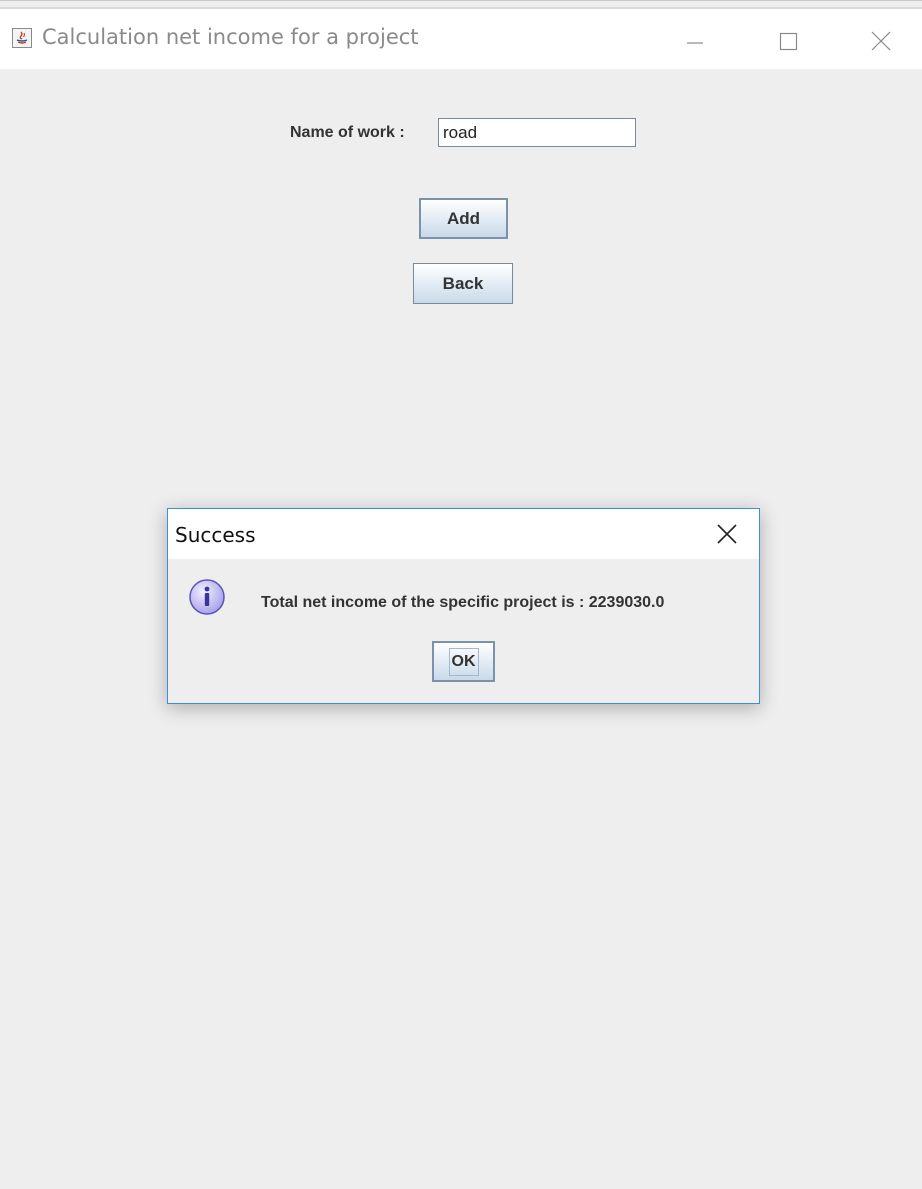 Image resolution: width=922 pixels, height=1189 pixels. I want to click on window-title: Calculation net income for a project, so click(230, 37).